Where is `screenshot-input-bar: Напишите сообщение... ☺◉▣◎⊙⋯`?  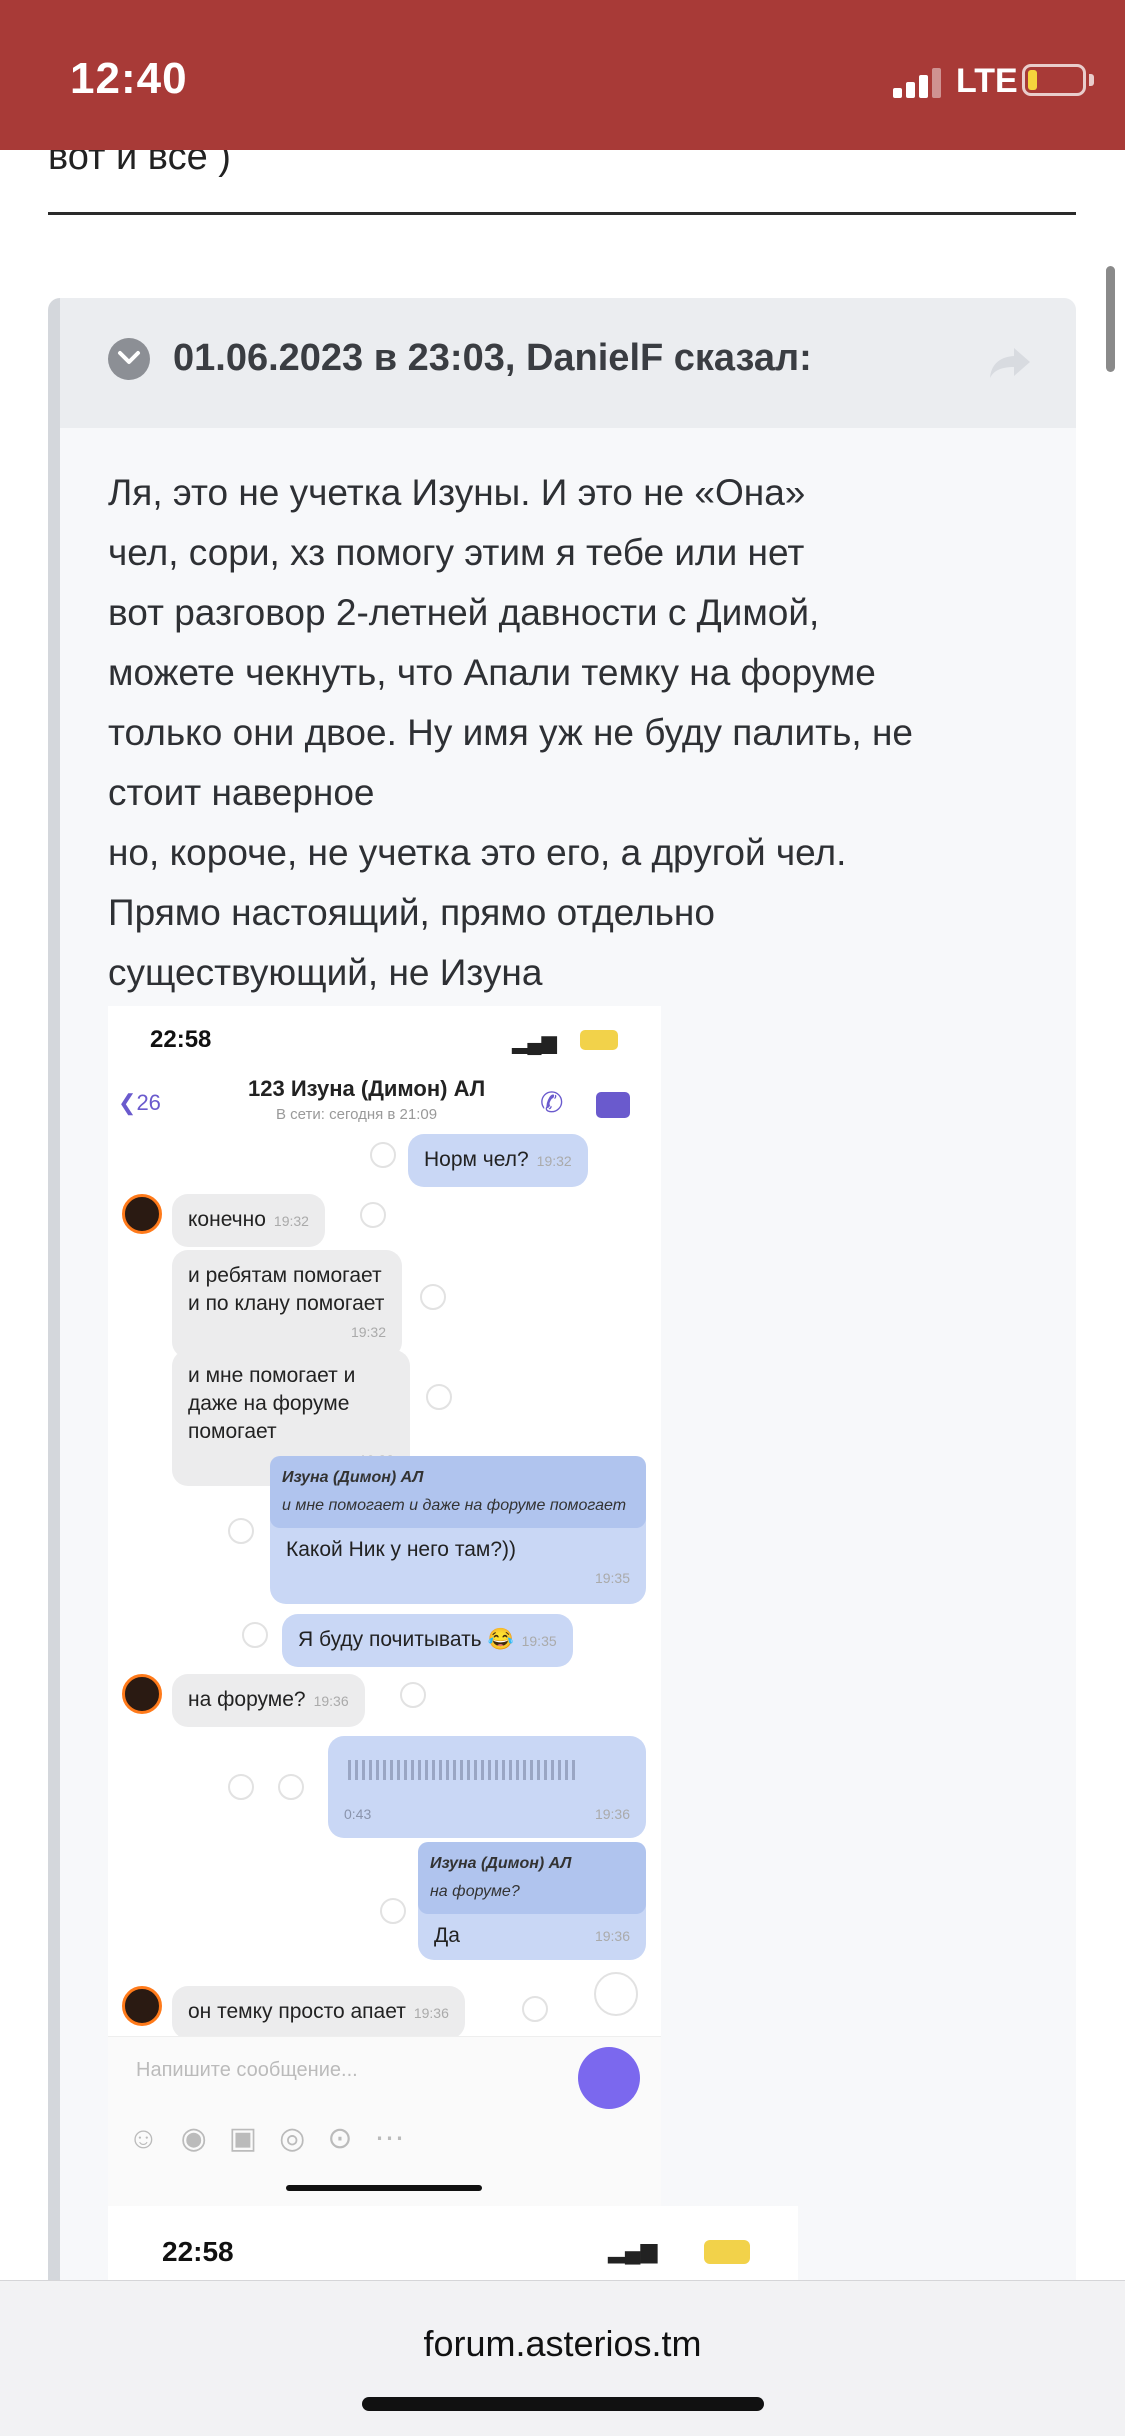 screenshot-input-bar: Напишите сообщение... ☺◉▣◎⊙⋯ is located at coordinates (384, 2121).